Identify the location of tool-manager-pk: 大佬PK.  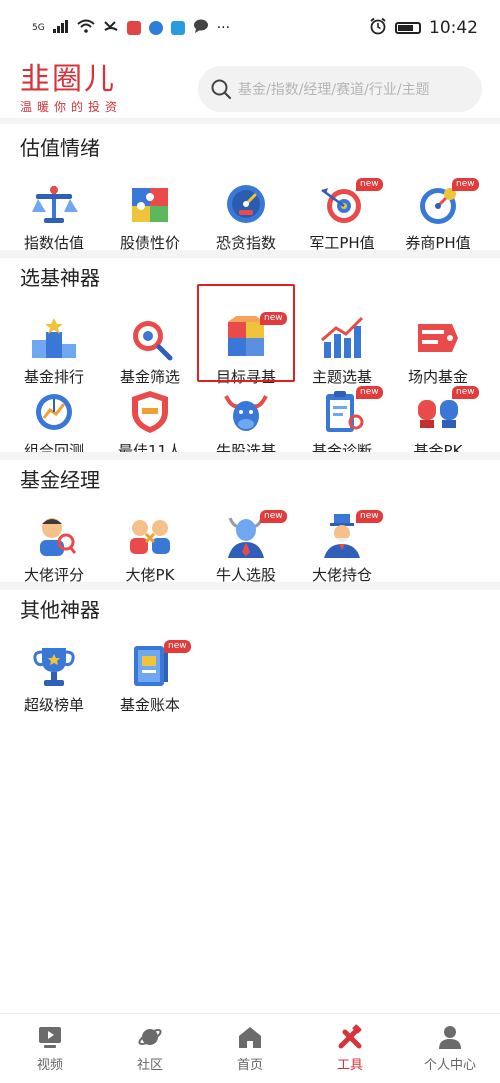
(150, 547).